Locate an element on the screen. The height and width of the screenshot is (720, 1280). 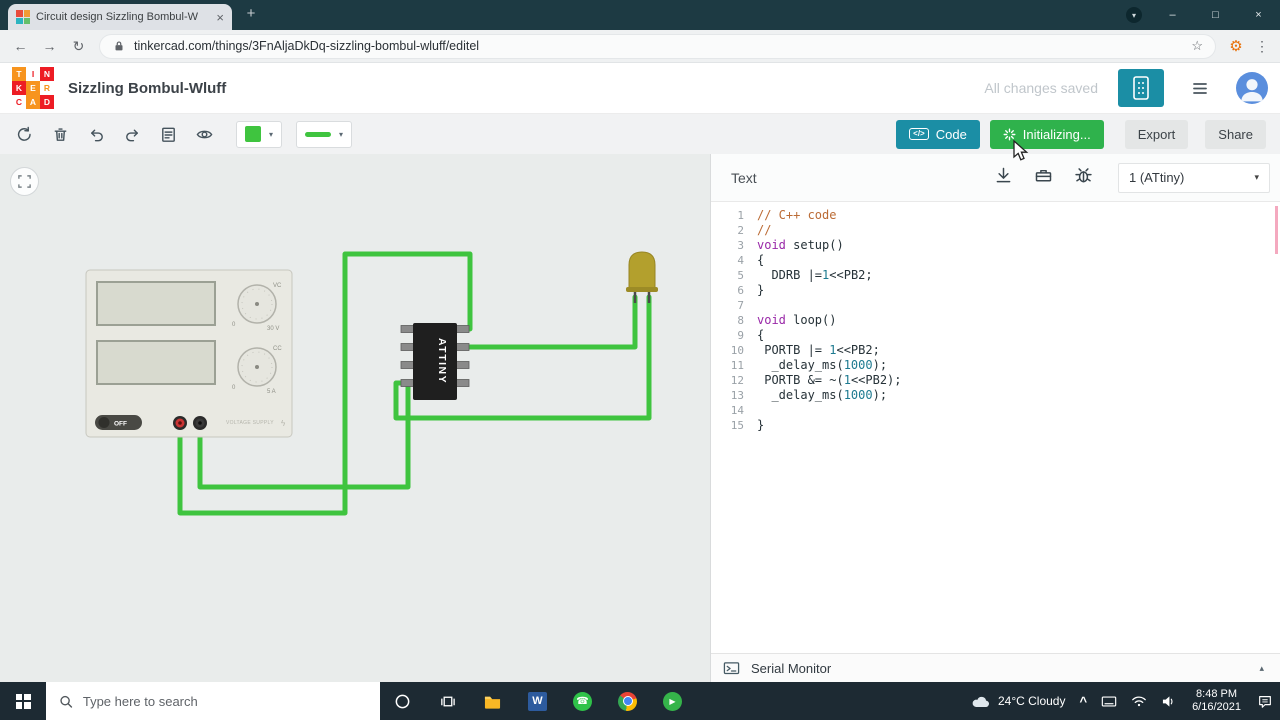
code-line: 11 _delay_ms(1000); is located at coordinates (995, 365).